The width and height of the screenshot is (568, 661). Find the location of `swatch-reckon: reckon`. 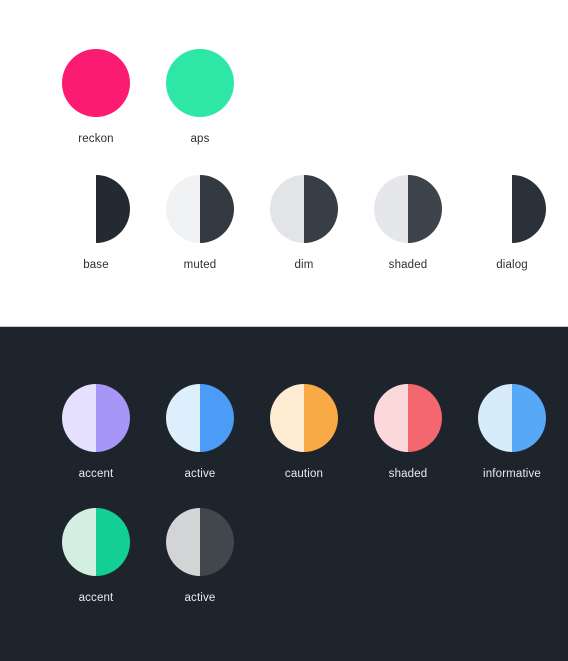

swatch-reckon: reckon is located at coordinates (96, 97).